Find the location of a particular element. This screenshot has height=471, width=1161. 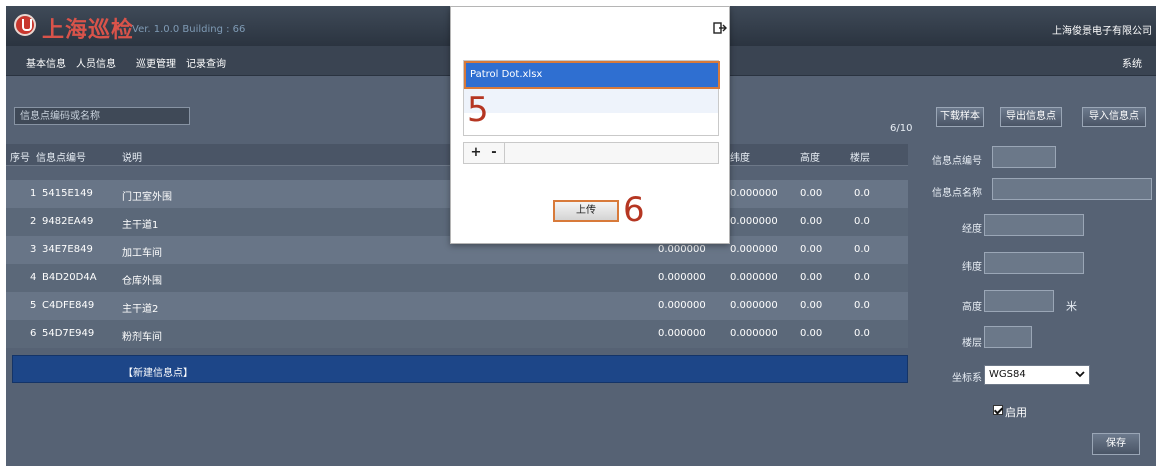

column-header-description: 说明 is located at coordinates (132, 156).